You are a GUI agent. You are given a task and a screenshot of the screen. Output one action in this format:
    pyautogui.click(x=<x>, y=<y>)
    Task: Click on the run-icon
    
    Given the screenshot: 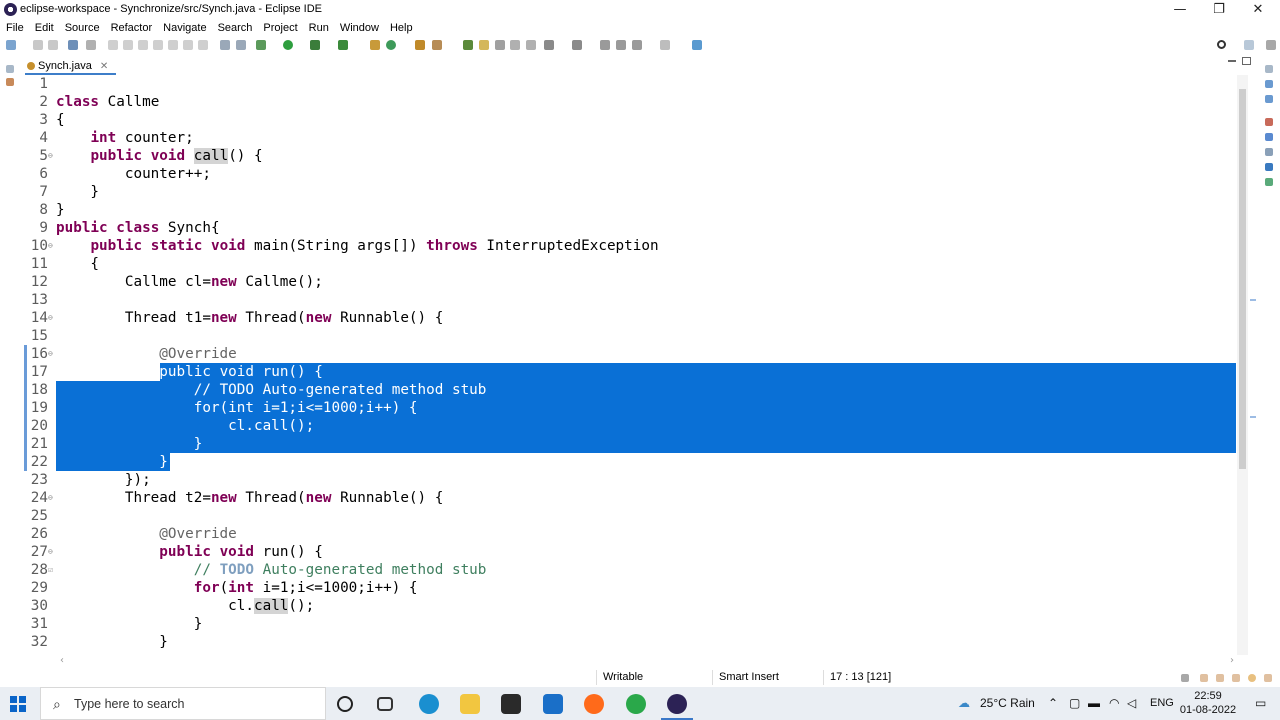 What is the action you would take?
    pyautogui.click(x=288, y=45)
    